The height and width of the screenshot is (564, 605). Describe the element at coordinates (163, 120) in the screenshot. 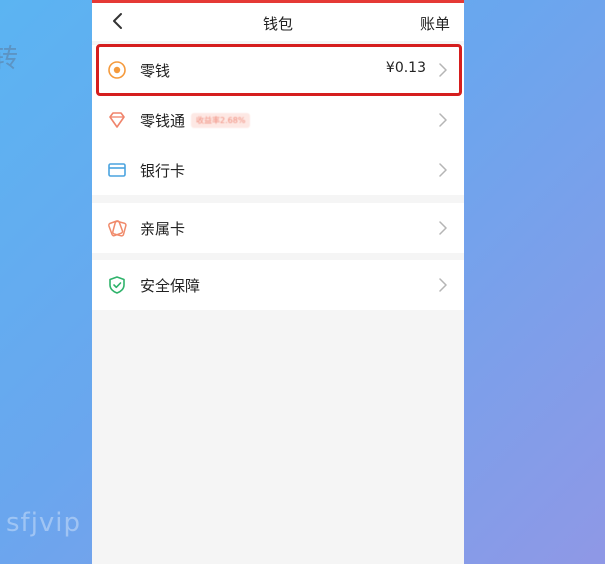

I see `list-item-label: 零钱通` at that location.